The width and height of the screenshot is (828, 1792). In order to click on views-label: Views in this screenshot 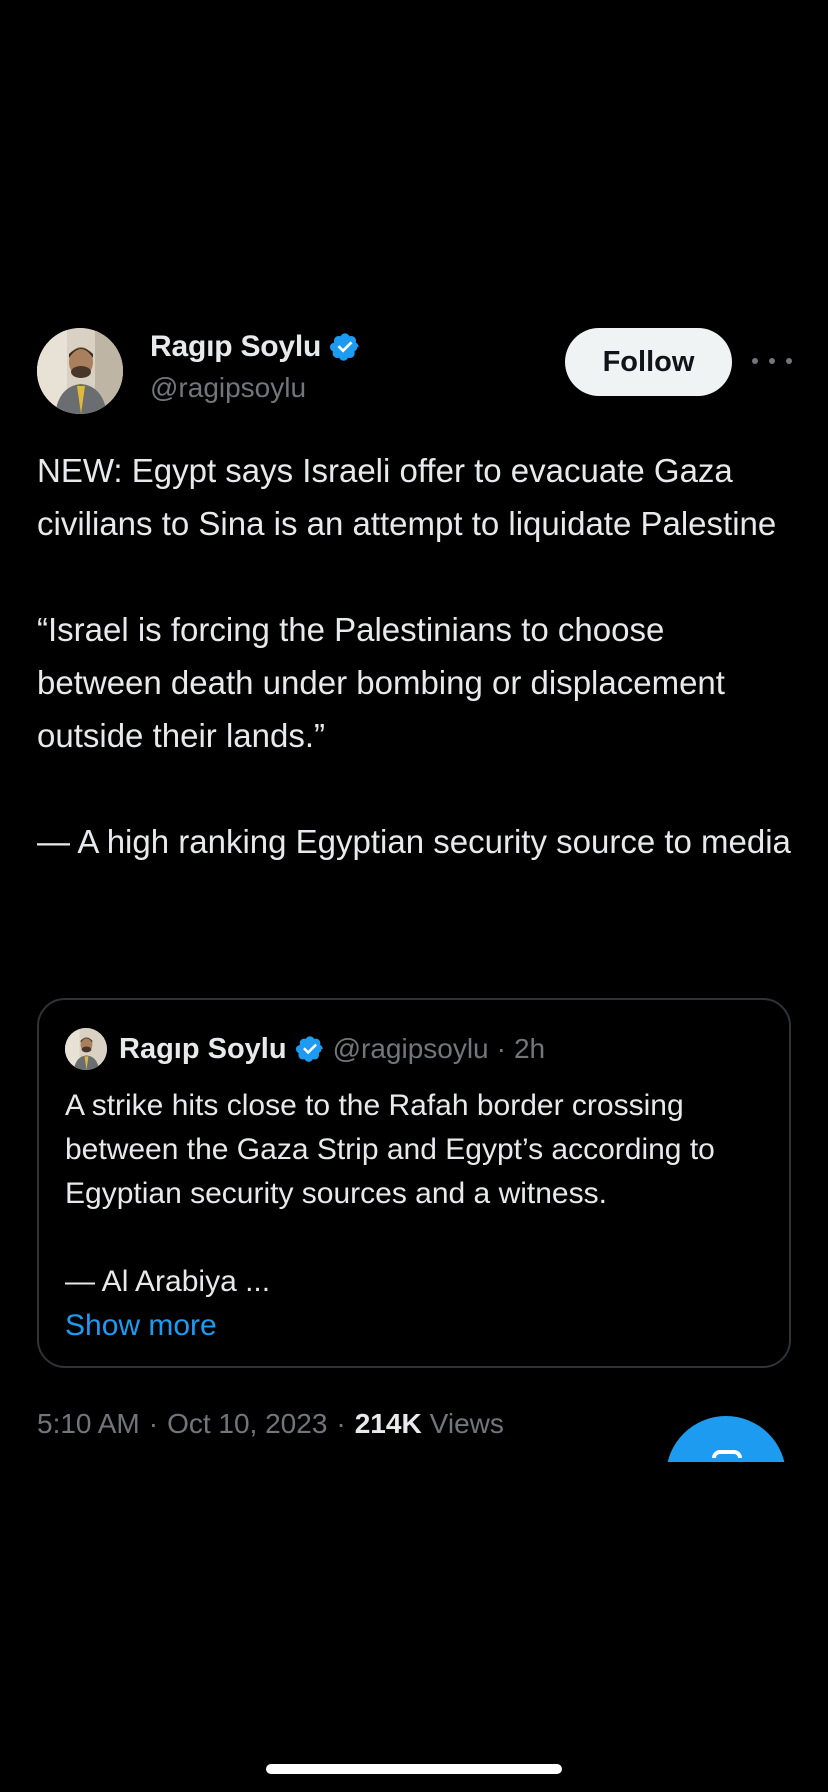, I will do `click(467, 1424)`.